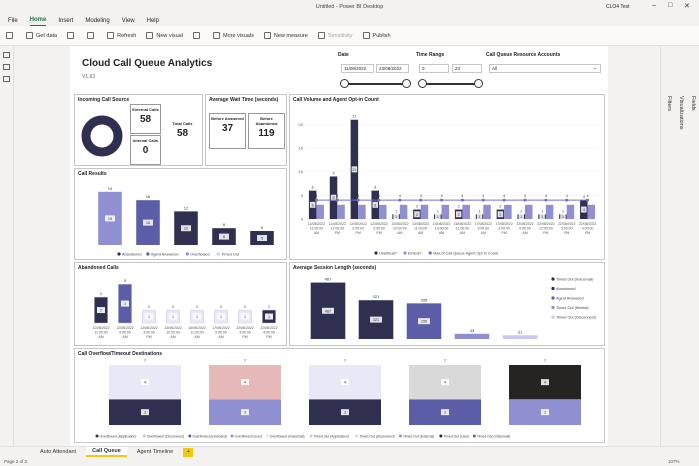 The image size is (699, 466). Describe the element at coordinates (173, 317) in the screenshot. I see `abandoned-bar-chip-label: 1` at that location.